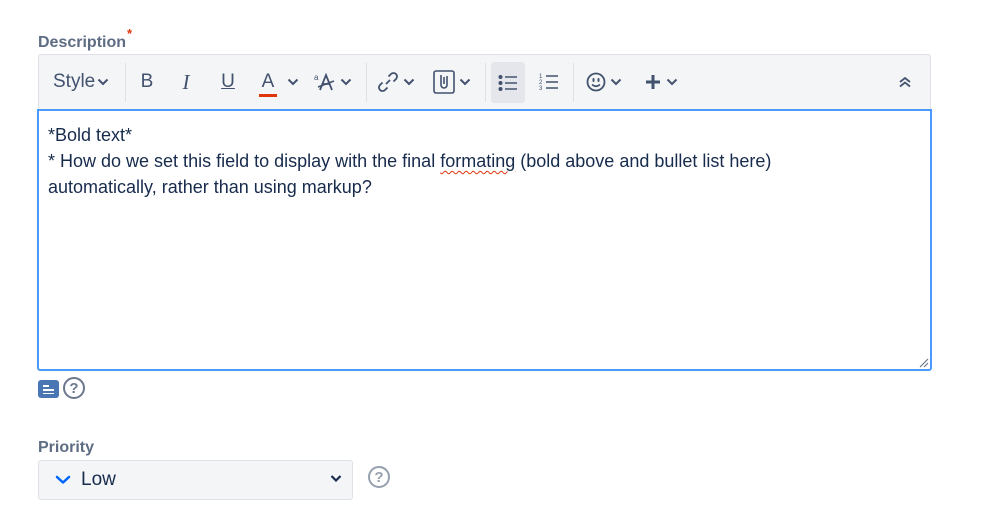 The image size is (999, 528). Describe the element at coordinates (316, 77) in the screenshot. I see `svg-text: a` at that location.